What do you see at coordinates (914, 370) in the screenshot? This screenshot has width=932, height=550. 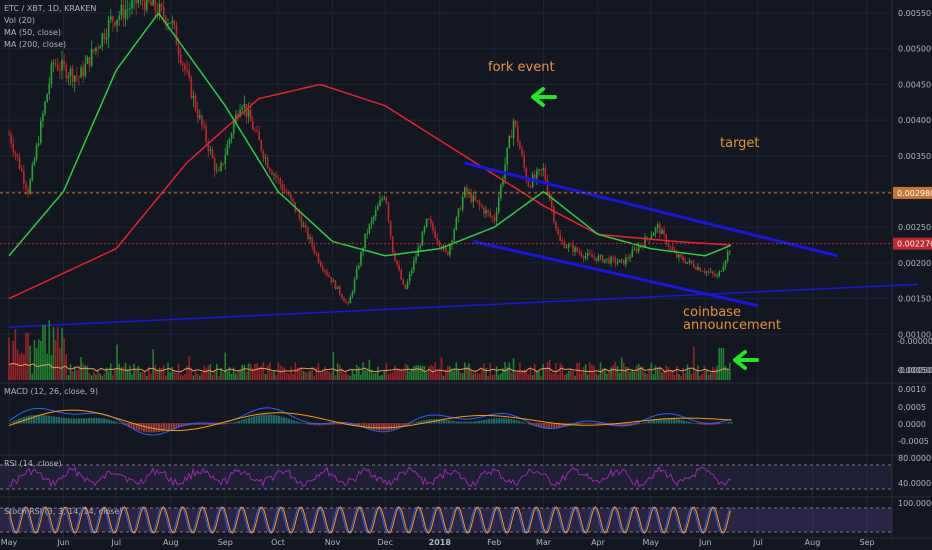 I see `volume-axis-label: -0.00050` at bounding box center [914, 370].